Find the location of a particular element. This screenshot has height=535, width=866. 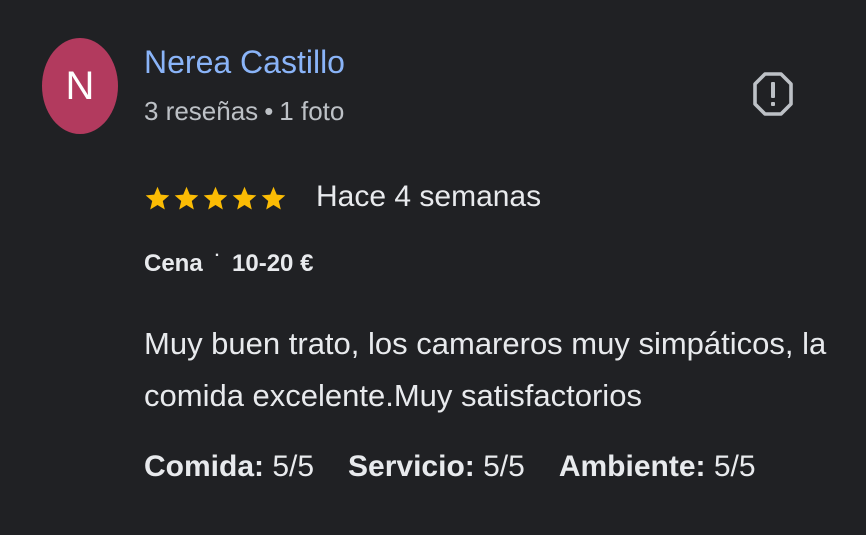

reviewer-name: Nerea Castillo is located at coordinates (244, 62).